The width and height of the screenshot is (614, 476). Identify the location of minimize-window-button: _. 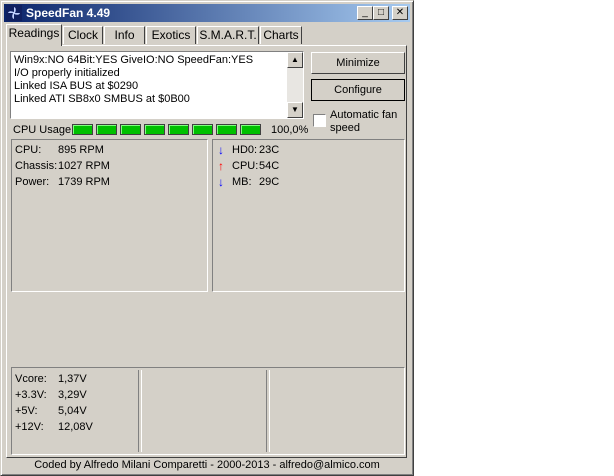
(365, 13).